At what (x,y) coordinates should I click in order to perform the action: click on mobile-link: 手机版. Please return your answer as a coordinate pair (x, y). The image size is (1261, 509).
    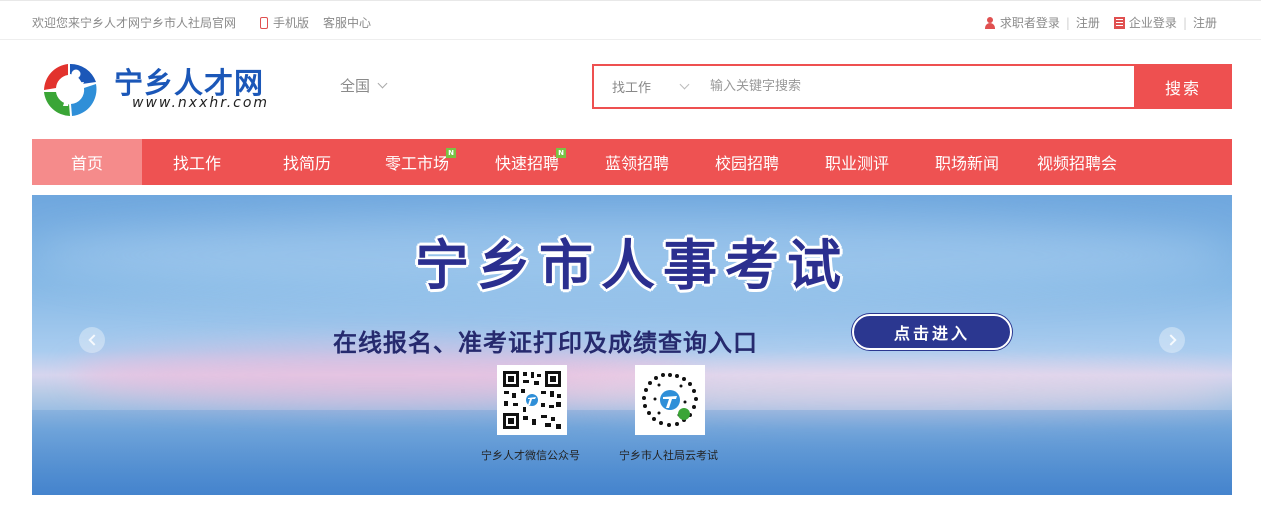
    Looking at the image, I should click on (284, 22).